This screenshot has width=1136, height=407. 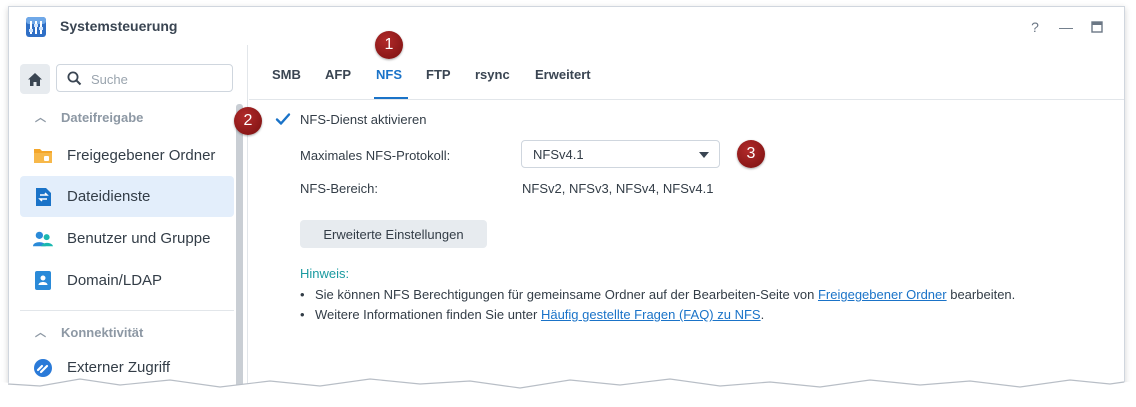 What do you see at coordinates (620, 154) in the screenshot?
I see `max-protocol-select: NFSv4.1` at bounding box center [620, 154].